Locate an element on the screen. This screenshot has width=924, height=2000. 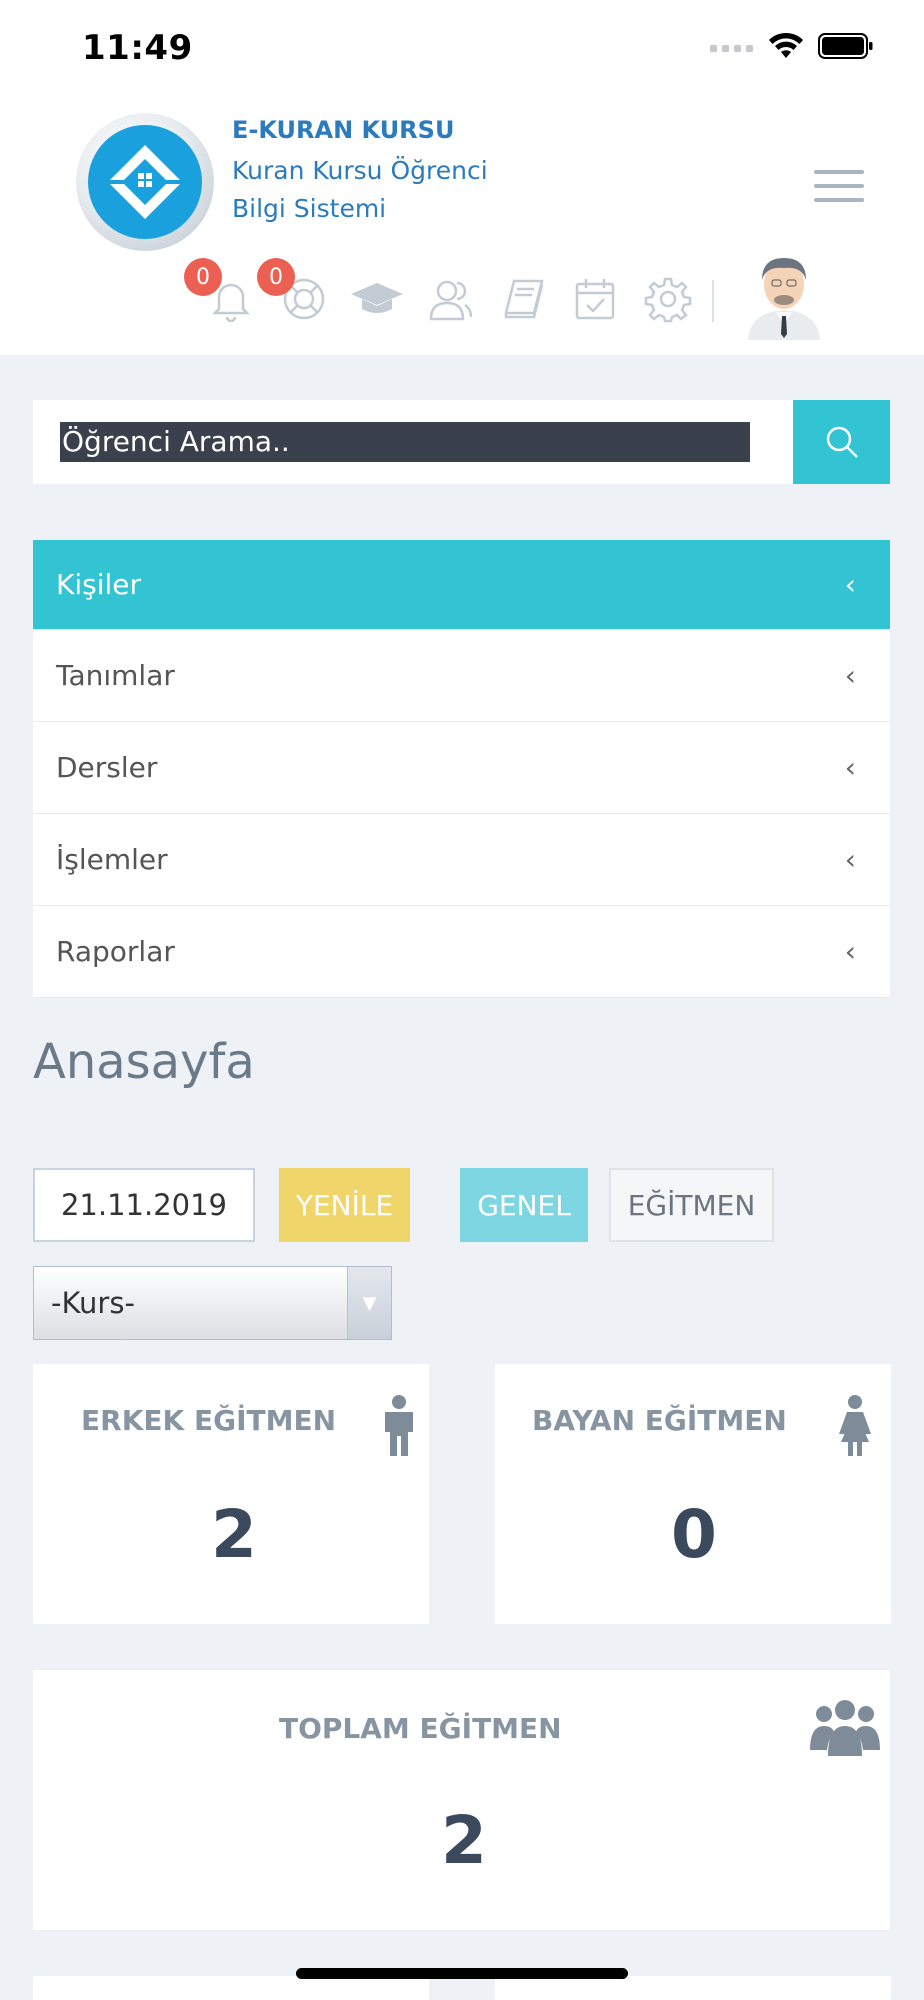
home-indicator is located at coordinates (462, 1973).